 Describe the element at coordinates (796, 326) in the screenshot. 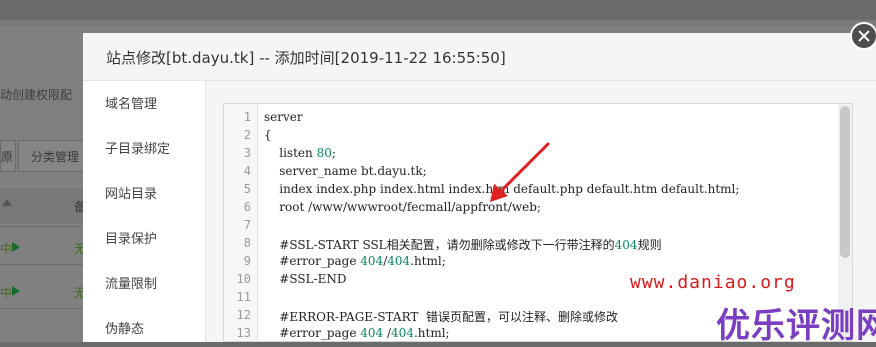

I see `watermark-brand: 优乐评测网` at that location.